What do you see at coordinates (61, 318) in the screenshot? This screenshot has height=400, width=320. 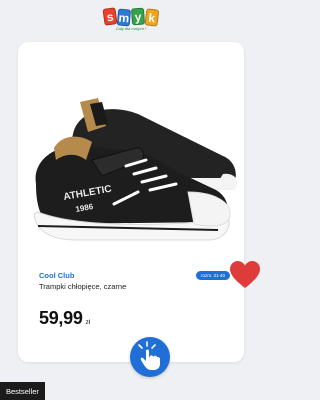 I see `price-value: 59,99` at bounding box center [61, 318].